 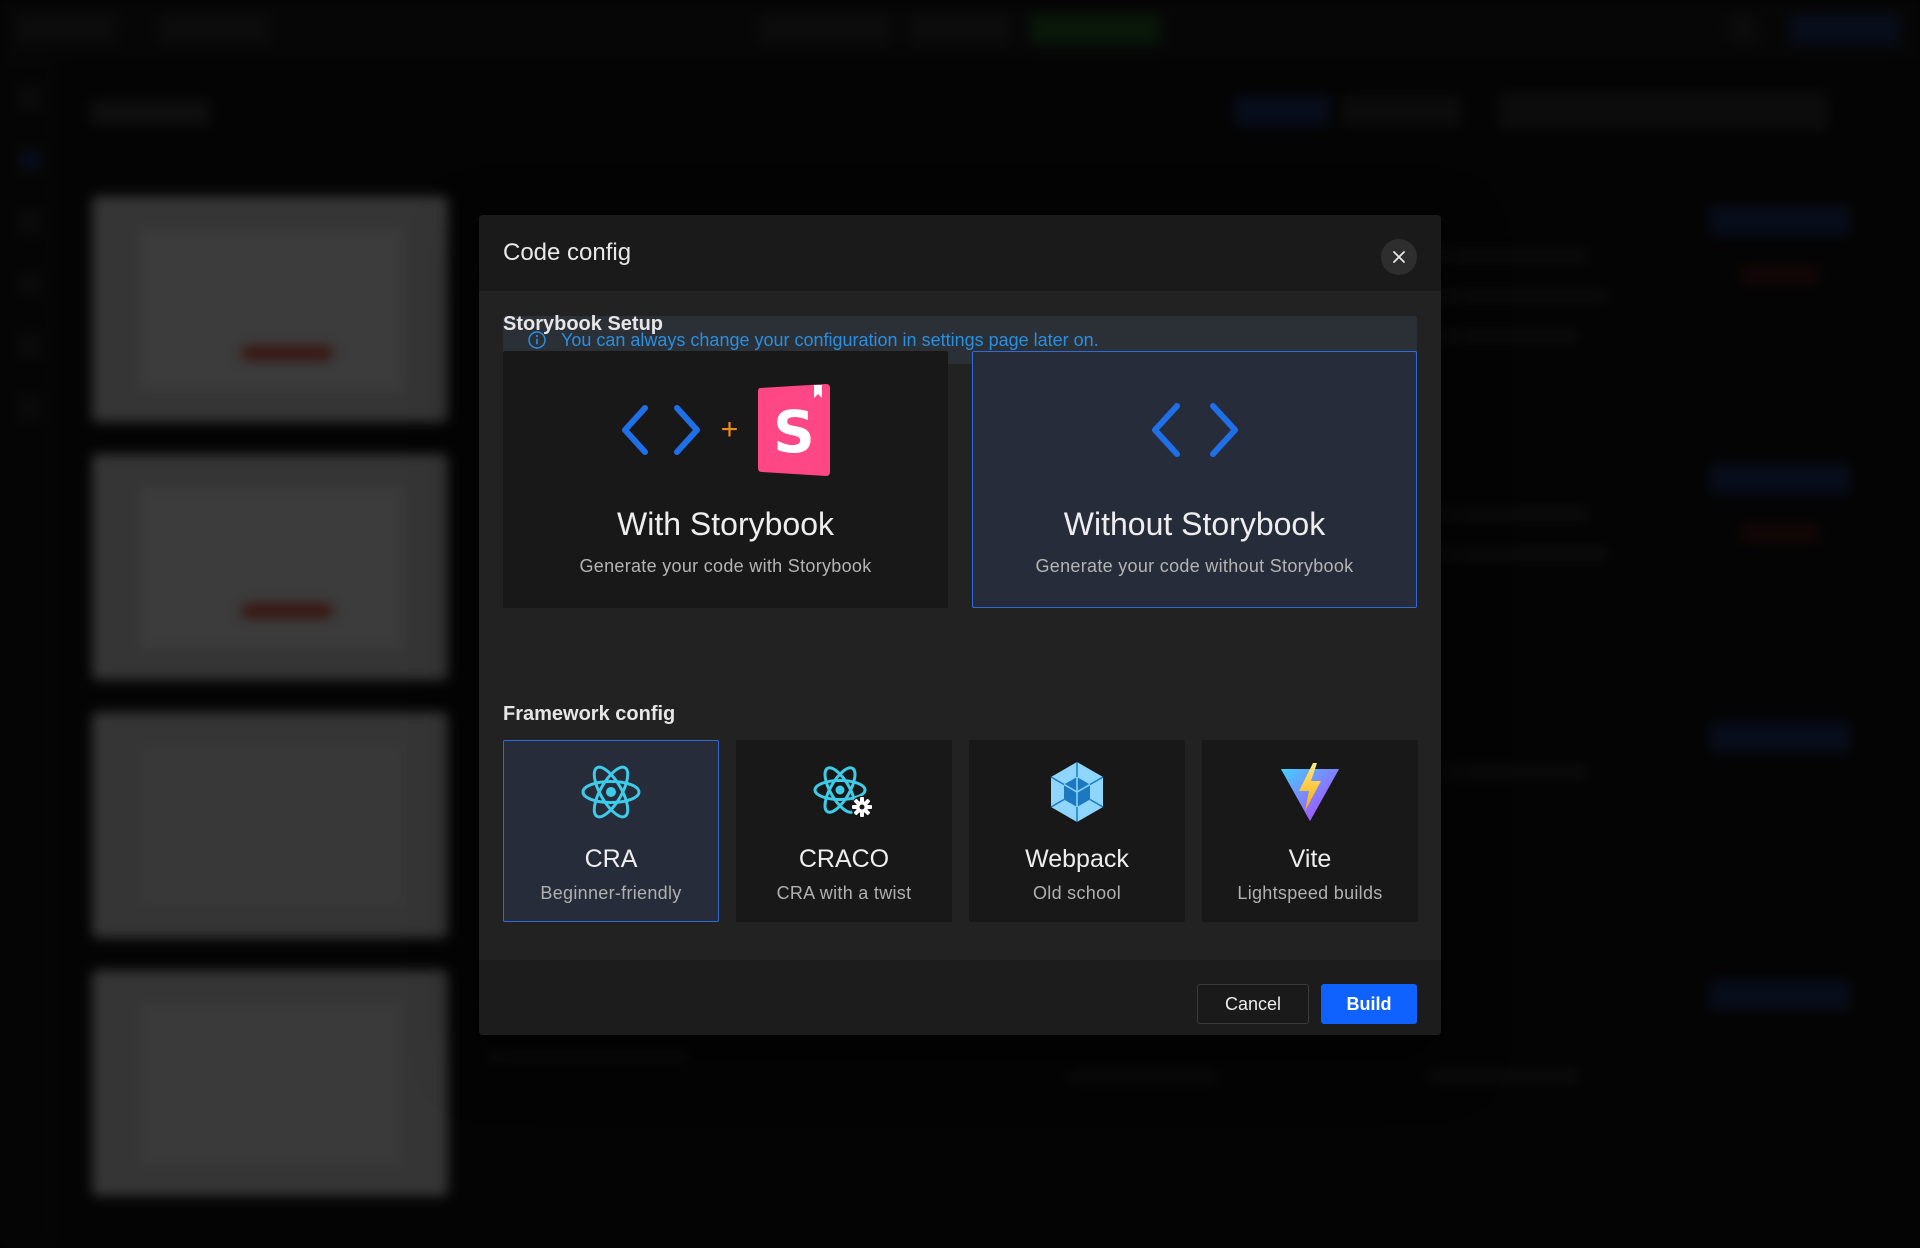 What do you see at coordinates (1077, 893) in the screenshot?
I see `framework-subtitle: Old school` at bounding box center [1077, 893].